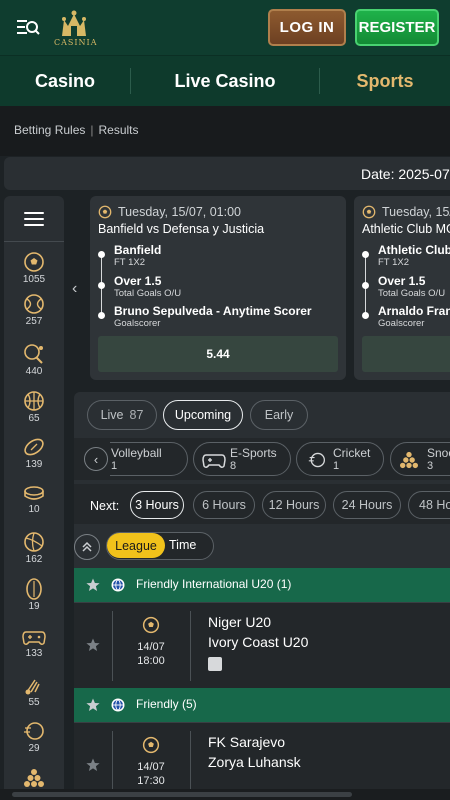 The width and height of the screenshot is (450, 800). Describe the element at coordinates (34, 447) in the screenshot. I see `american-football-icon` at that location.